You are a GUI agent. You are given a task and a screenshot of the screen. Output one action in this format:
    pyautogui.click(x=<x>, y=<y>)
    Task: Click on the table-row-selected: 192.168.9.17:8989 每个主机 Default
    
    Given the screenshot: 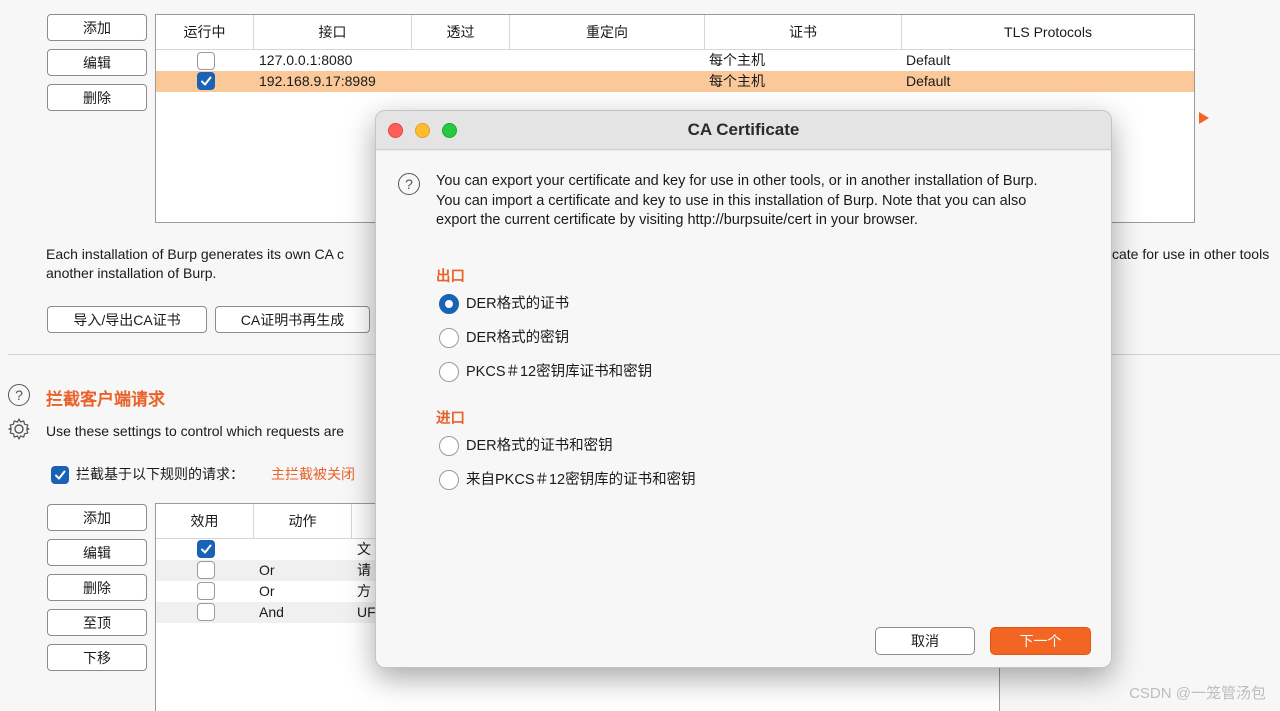 What is the action you would take?
    pyautogui.click(x=675, y=81)
    